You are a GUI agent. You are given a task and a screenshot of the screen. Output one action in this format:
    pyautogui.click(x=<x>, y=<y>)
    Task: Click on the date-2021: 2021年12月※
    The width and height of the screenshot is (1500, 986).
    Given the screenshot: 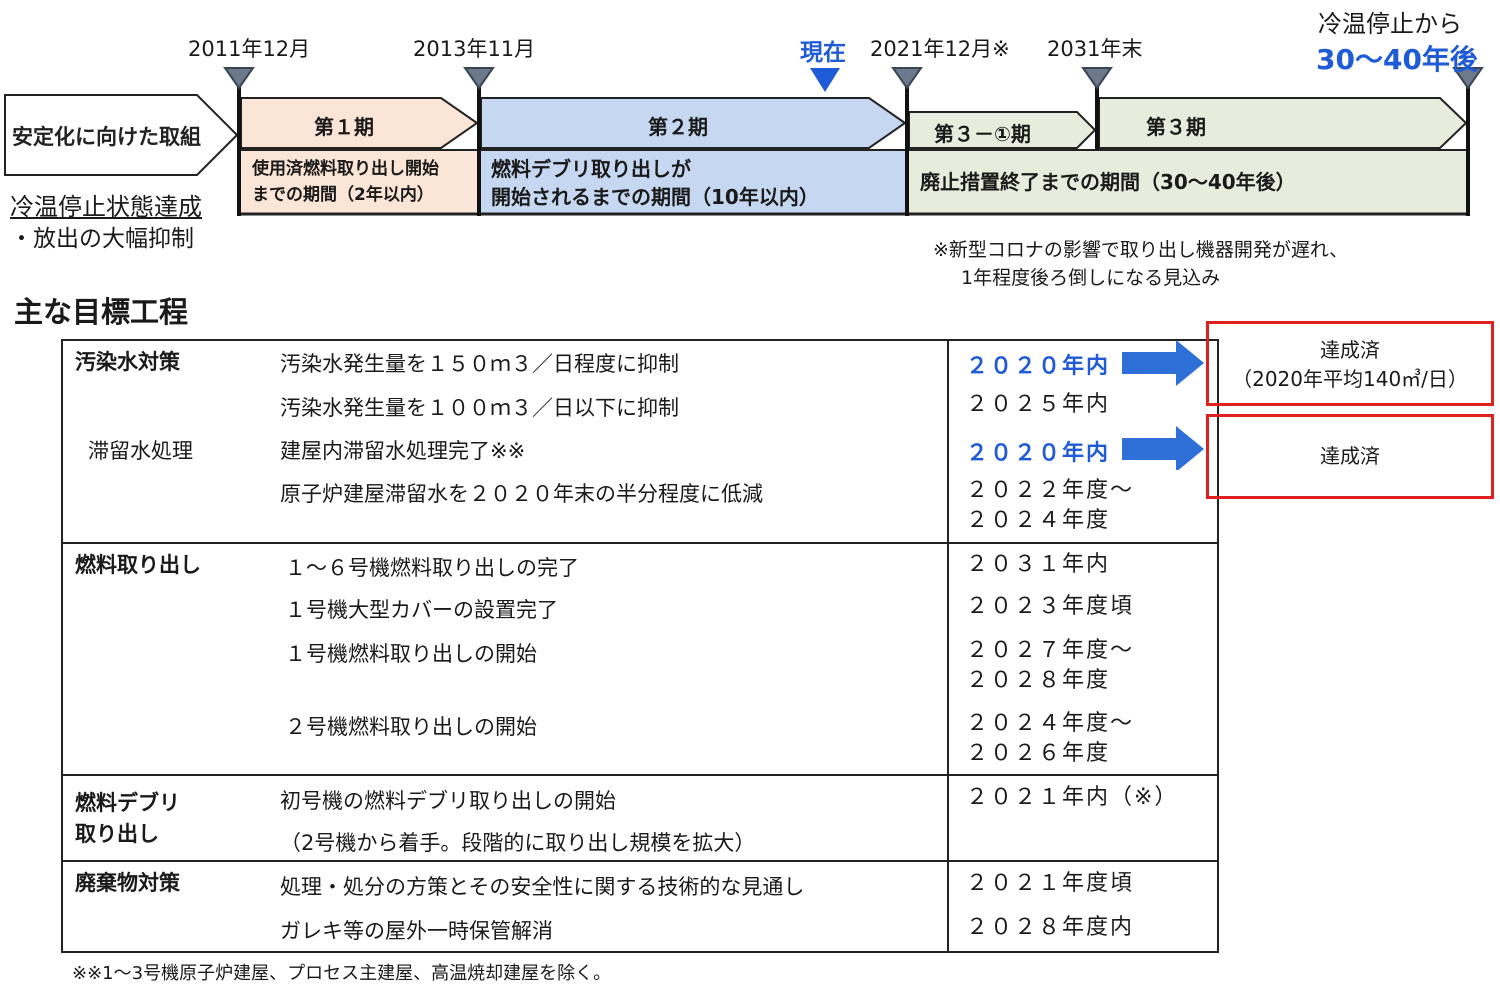 What is the action you would take?
    pyautogui.click(x=940, y=49)
    